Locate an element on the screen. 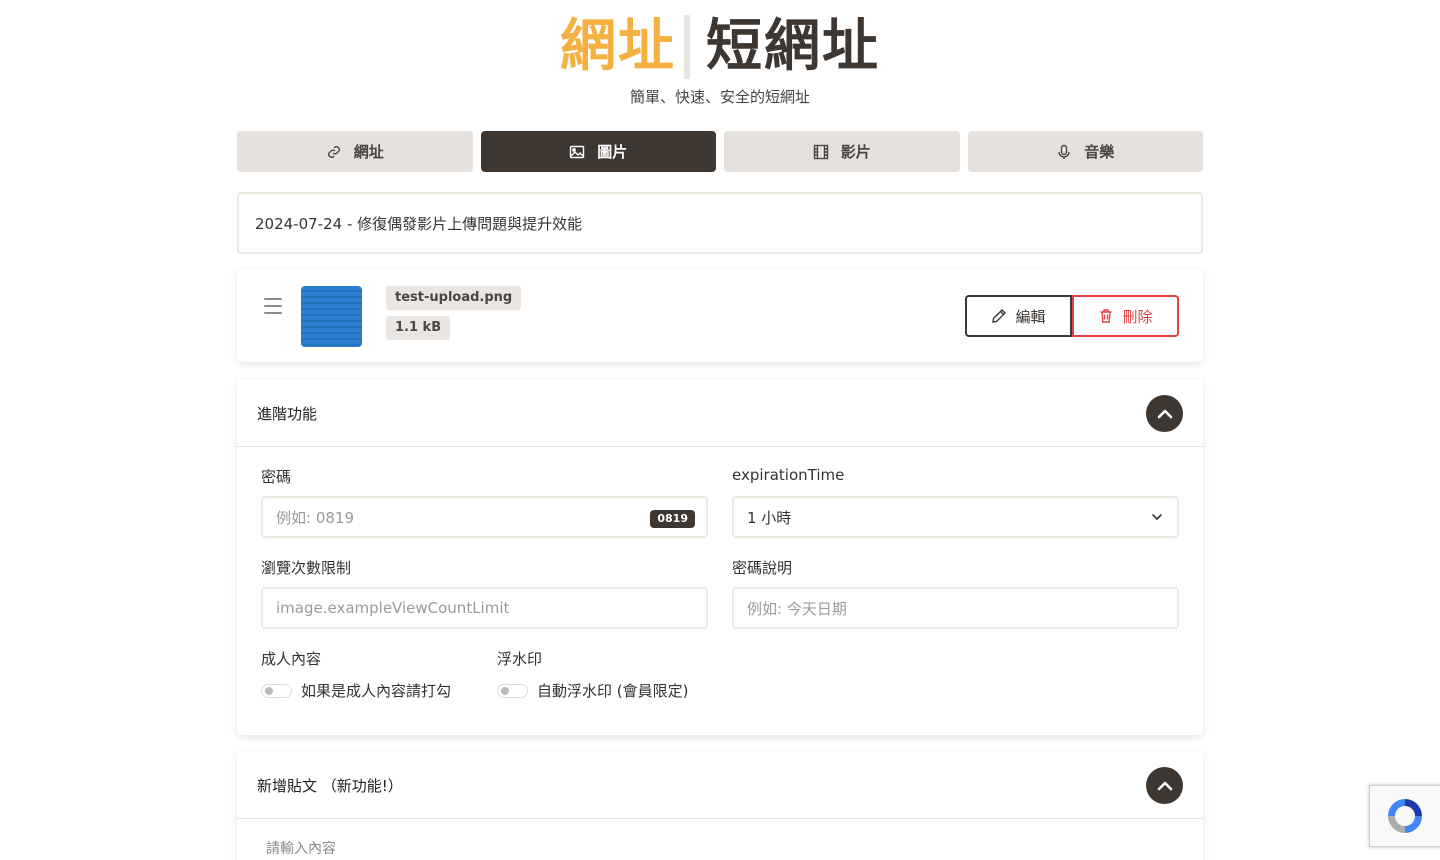 Image resolution: width=1440 pixels, height=860 pixels. tab-url: 網址 is located at coordinates (355, 151).